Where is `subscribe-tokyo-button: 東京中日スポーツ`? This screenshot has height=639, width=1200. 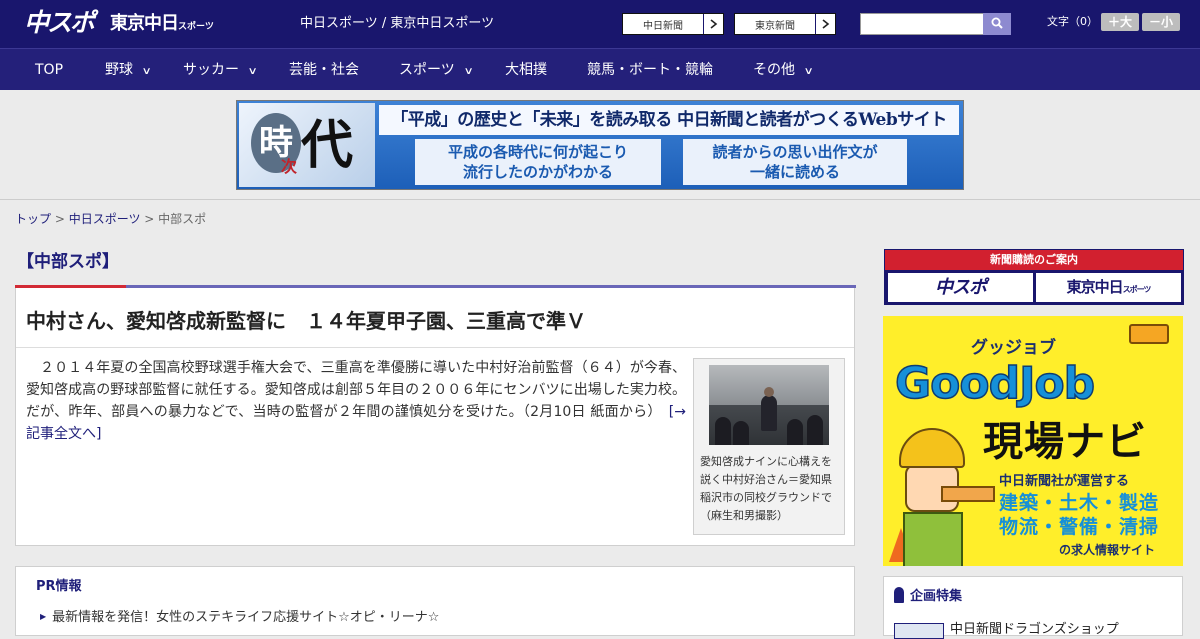
subscribe-tokyo-button: 東京中日スポーツ is located at coordinates (1108, 287).